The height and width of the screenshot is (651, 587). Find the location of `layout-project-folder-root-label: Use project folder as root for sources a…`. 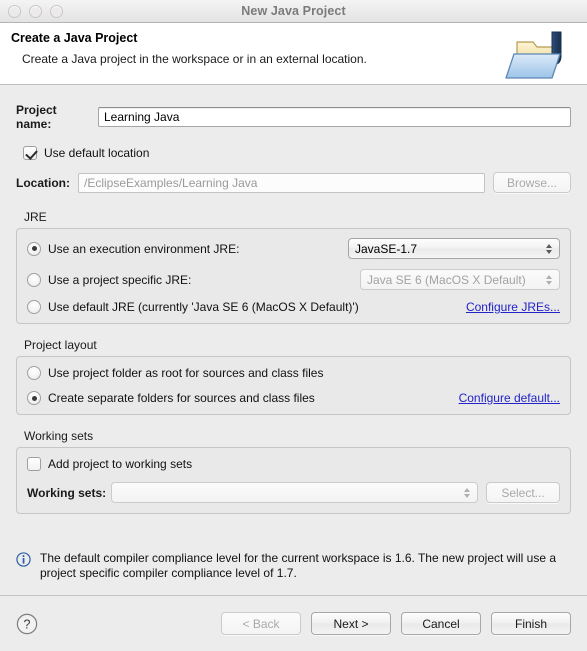

layout-project-folder-root-label: Use project folder as root for sources a… is located at coordinates (186, 373).